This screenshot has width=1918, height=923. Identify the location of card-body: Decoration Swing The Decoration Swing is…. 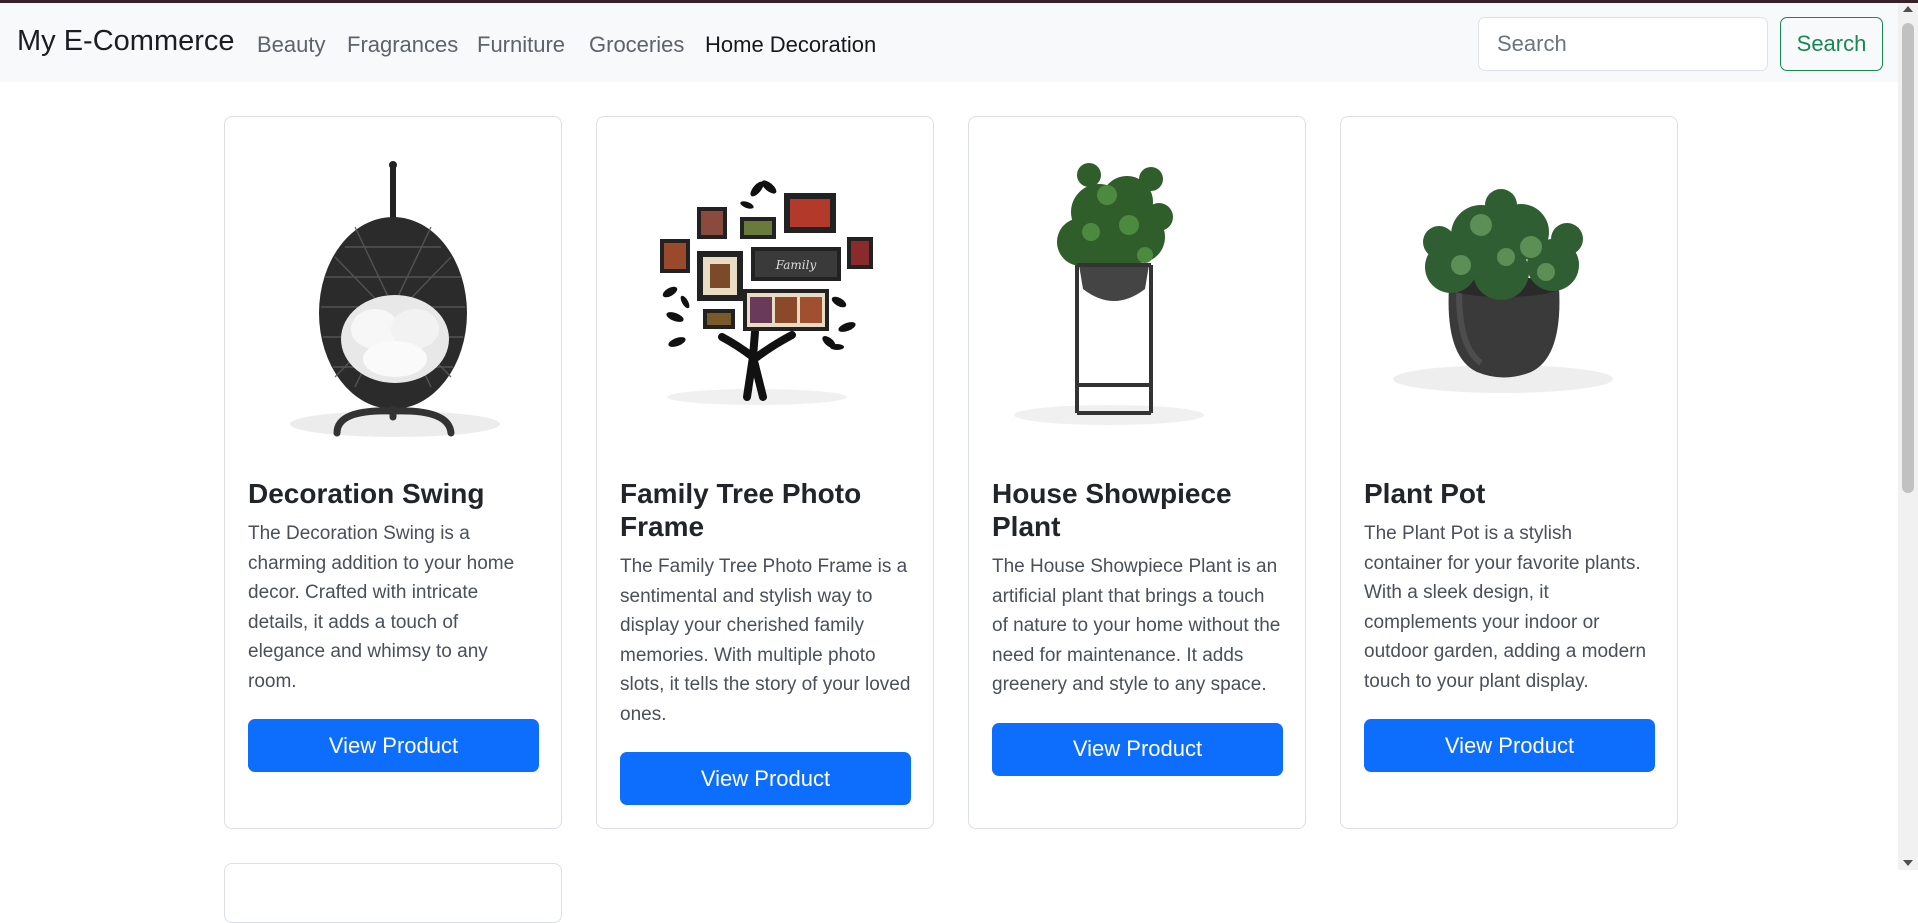
(393, 624).